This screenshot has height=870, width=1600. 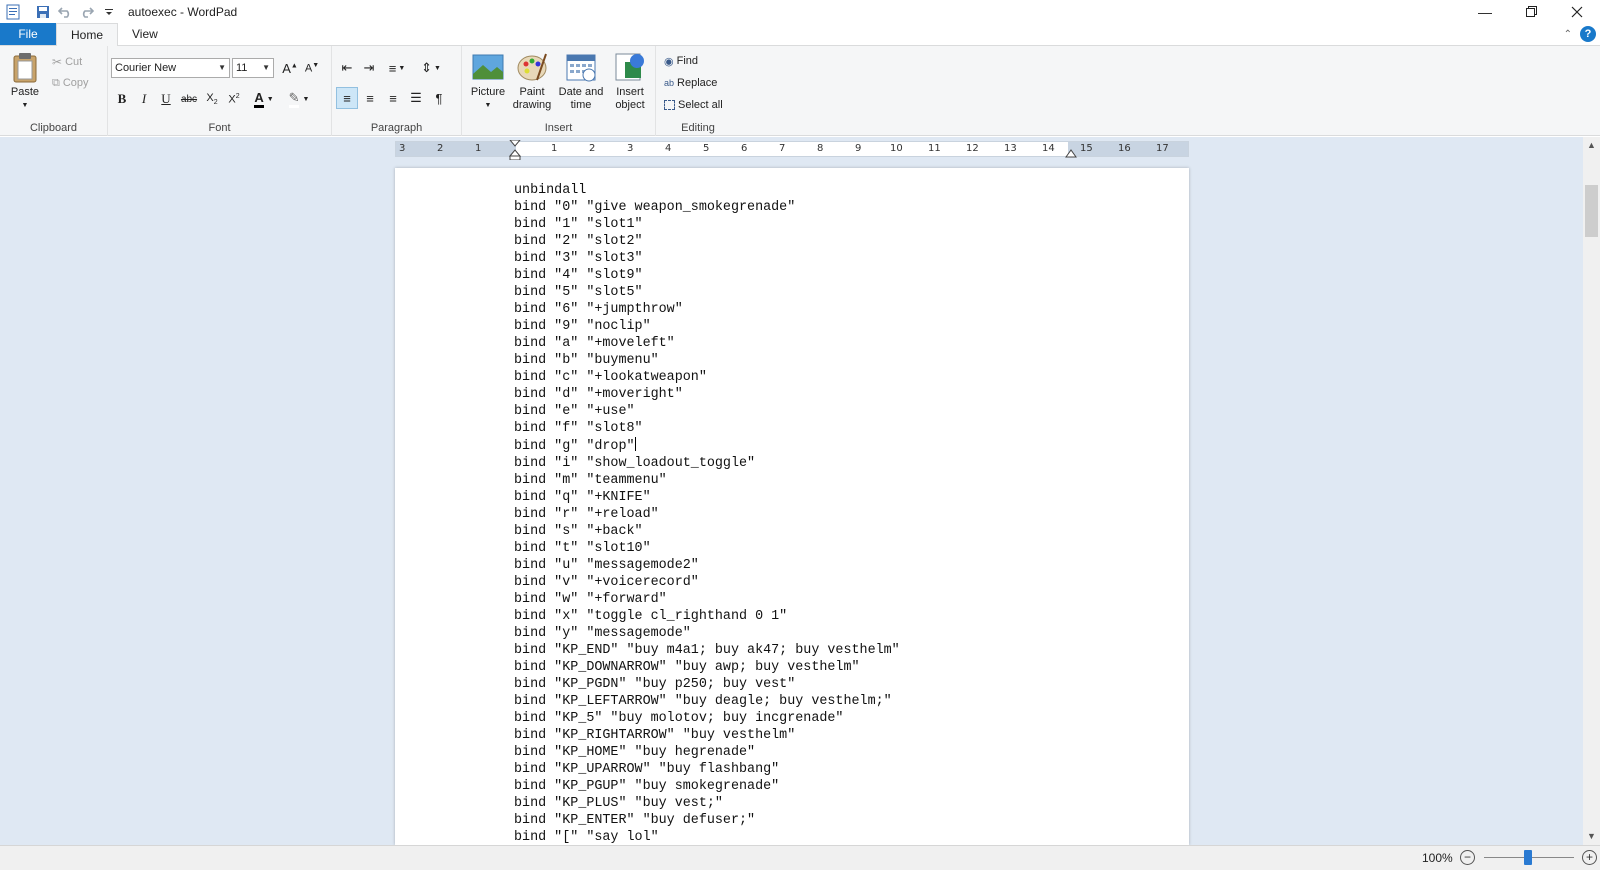 I want to click on minimize-icon: —, so click(x=1485, y=11).